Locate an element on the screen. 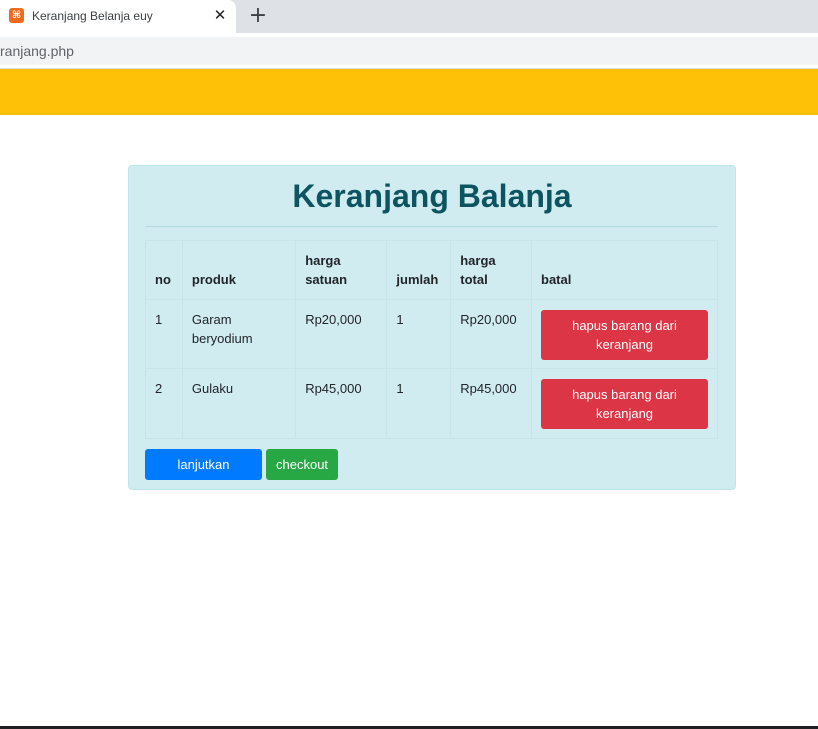 The image size is (818, 729). address-bar: ranjang.php is located at coordinates (409, 51).